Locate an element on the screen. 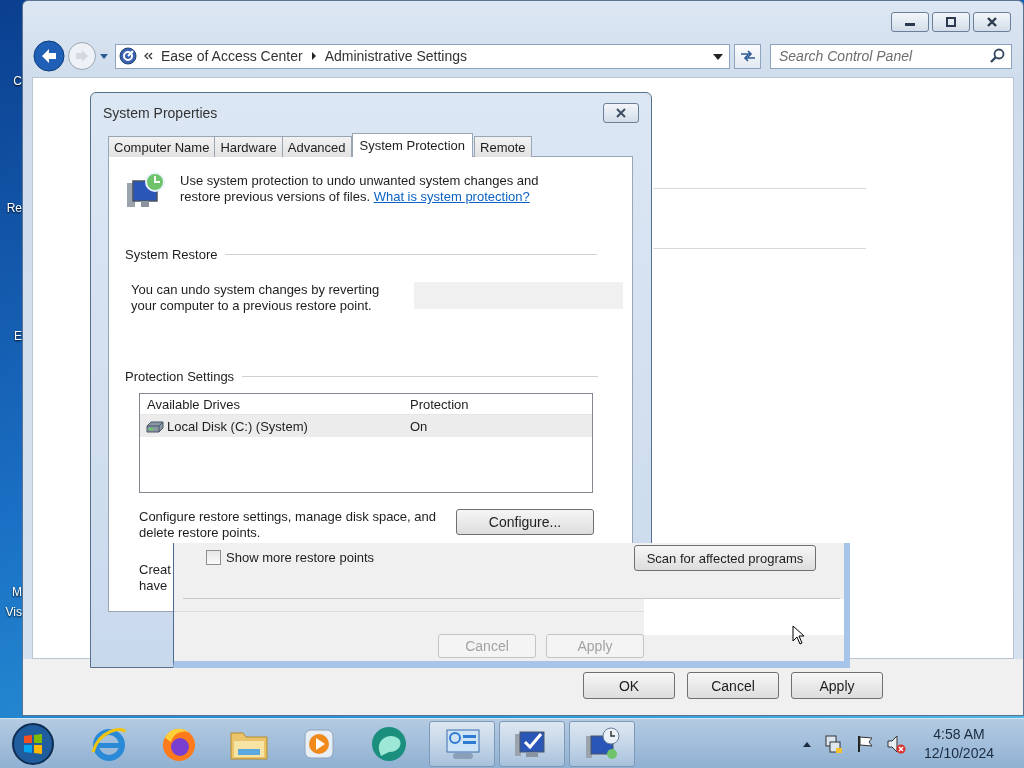 This screenshot has height=768, width=1024. refresh-icon is located at coordinates (747, 56).